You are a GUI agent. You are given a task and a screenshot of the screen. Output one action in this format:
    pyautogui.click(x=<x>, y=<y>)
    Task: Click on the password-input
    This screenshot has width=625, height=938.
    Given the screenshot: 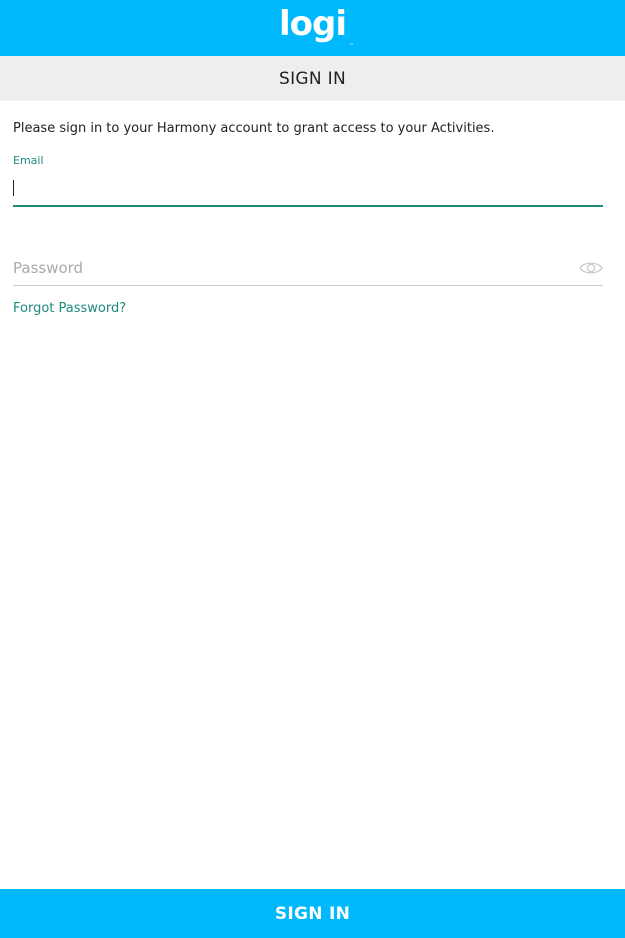 What is the action you would take?
    pyautogui.click(x=293, y=268)
    